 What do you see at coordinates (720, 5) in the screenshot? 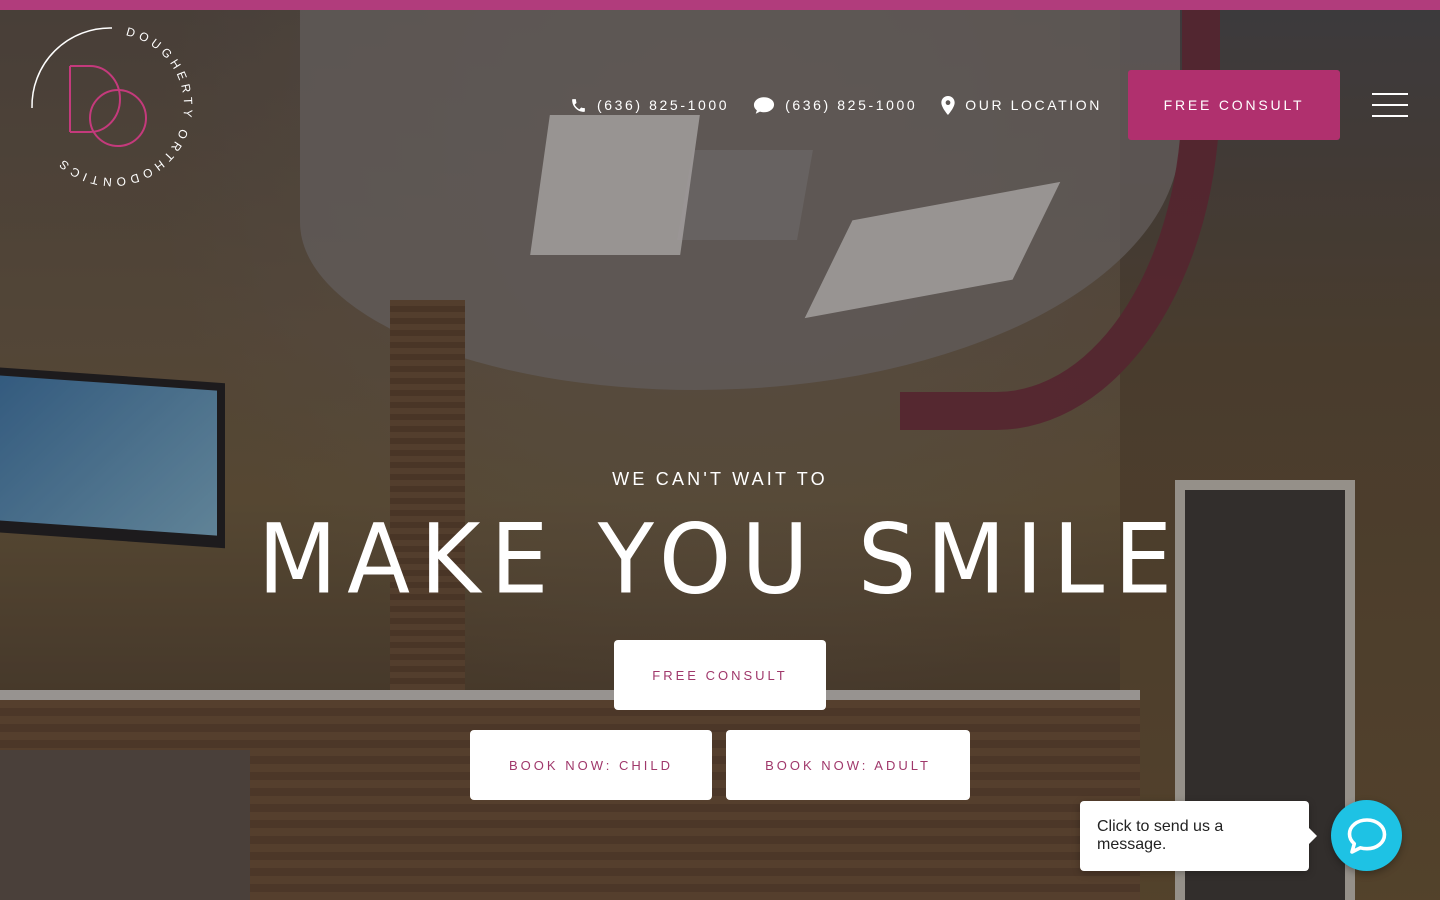
I see `top-accent-bar` at bounding box center [720, 5].